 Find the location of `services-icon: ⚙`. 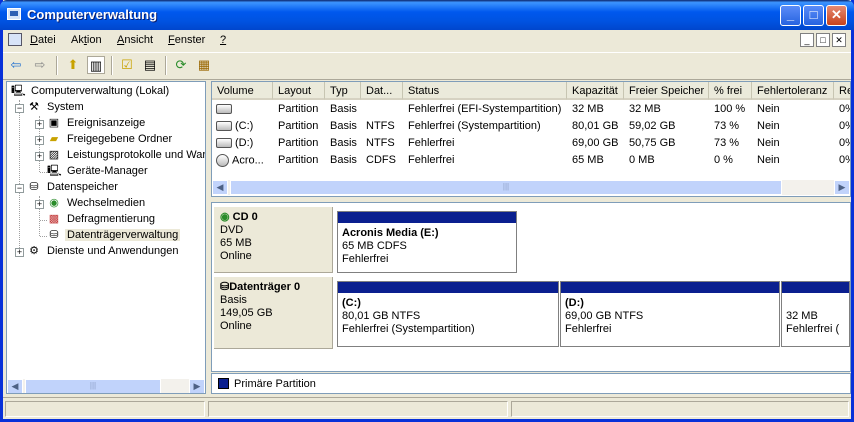

services-icon: ⚙ is located at coordinates (34, 251).